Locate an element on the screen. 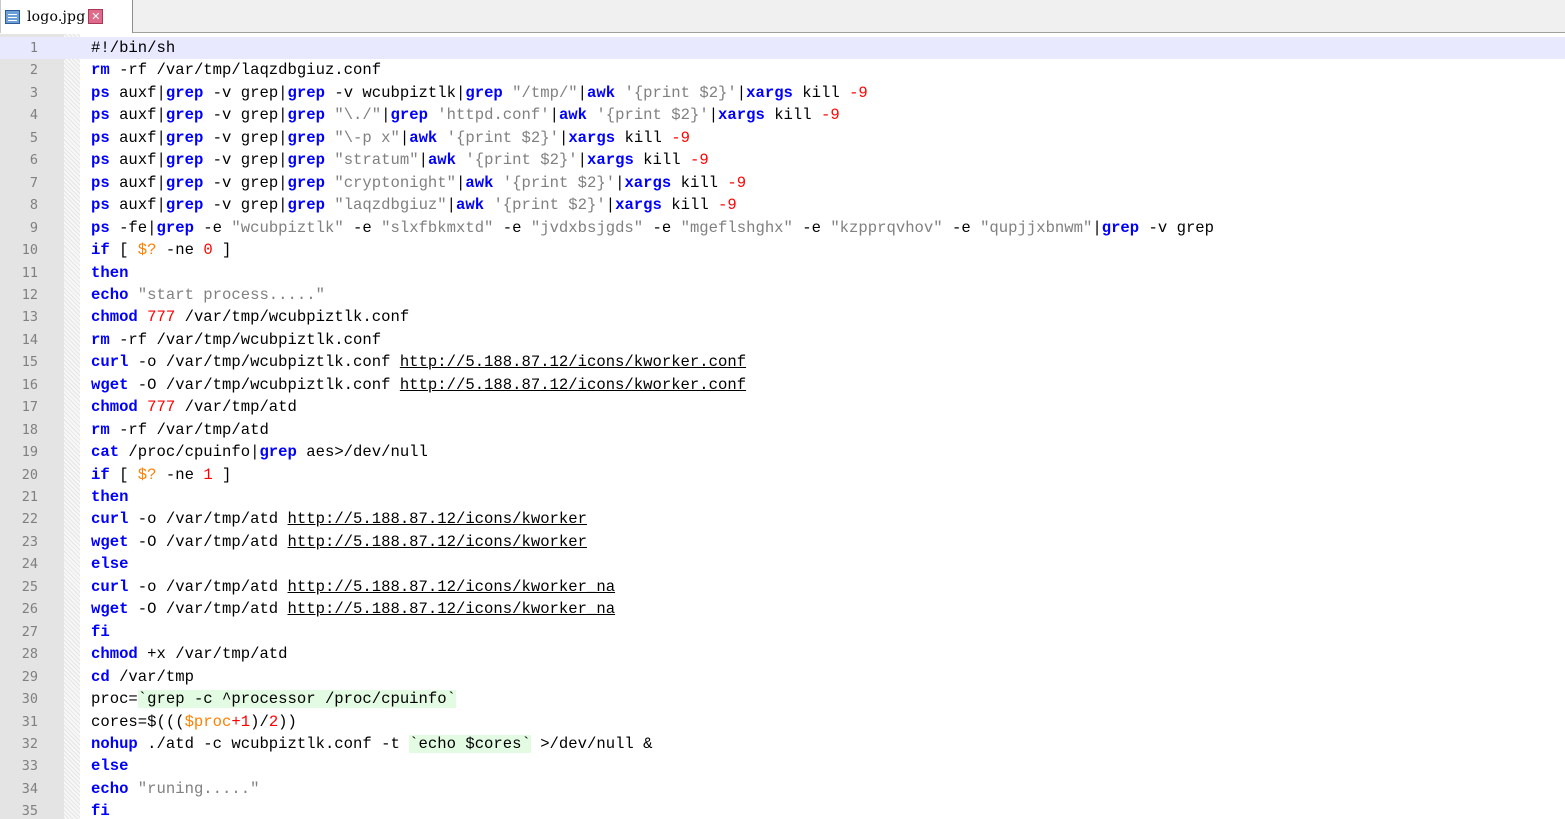  code-line: 20 if [ $? -ne 1 ] is located at coordinates (782, 475).